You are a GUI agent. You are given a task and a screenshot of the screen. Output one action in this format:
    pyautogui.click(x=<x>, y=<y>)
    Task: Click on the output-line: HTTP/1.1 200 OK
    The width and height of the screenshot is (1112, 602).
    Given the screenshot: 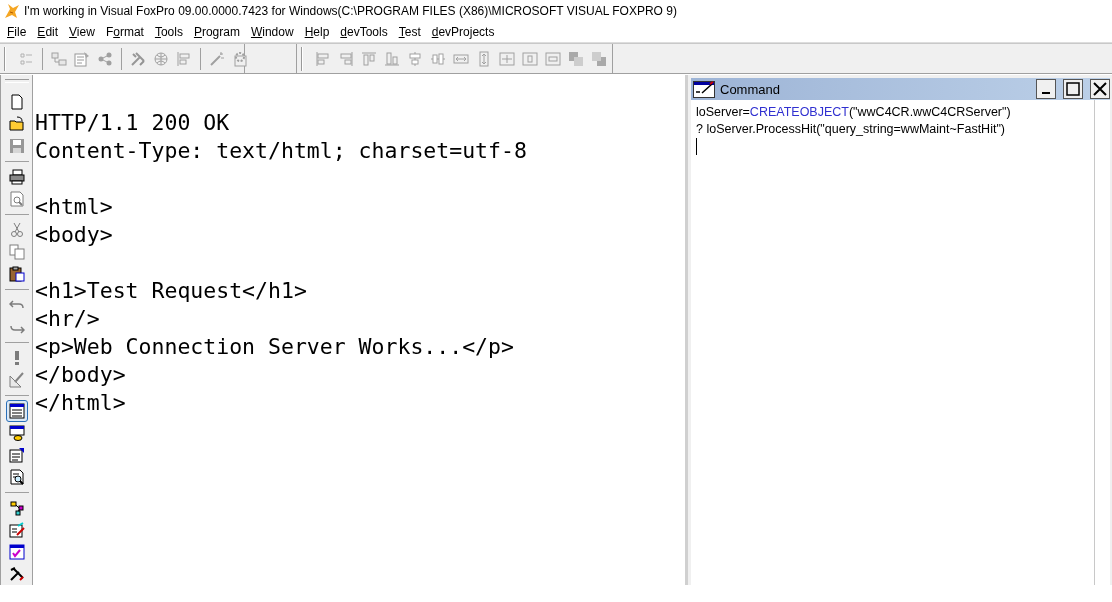 What is the action you would take?
    pyautogui.click(x=133, y=123)
    